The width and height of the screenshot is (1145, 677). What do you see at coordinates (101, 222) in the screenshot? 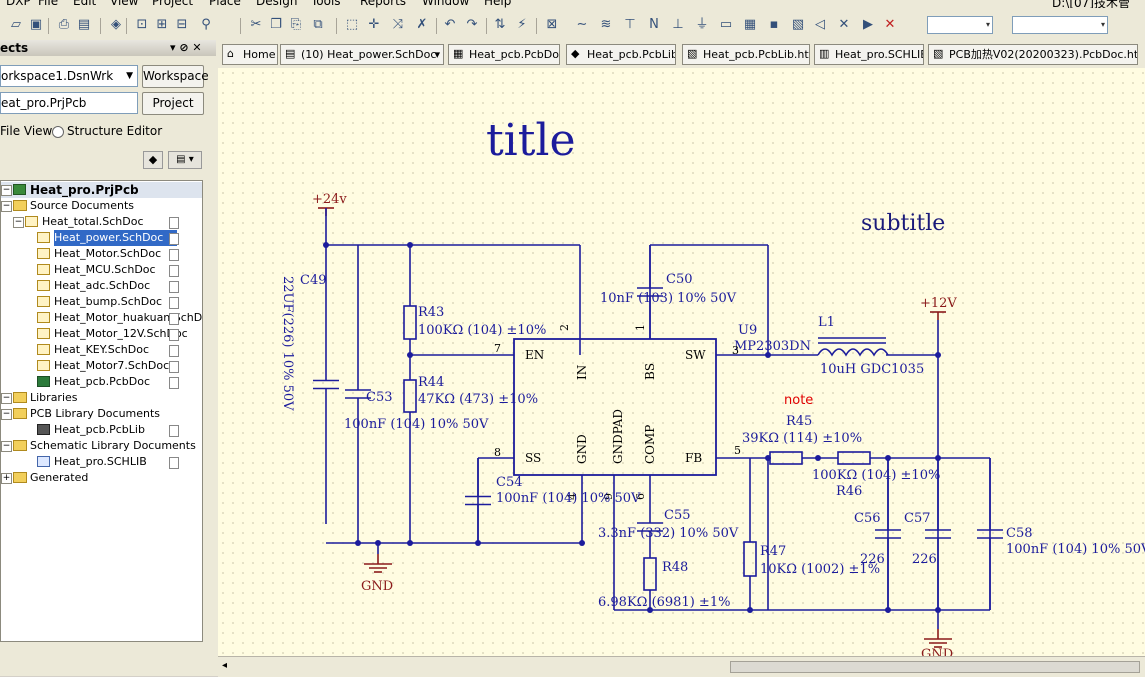
I see `tree-item: − Heat_total.SchDoc` at bounding box center [101, 222].